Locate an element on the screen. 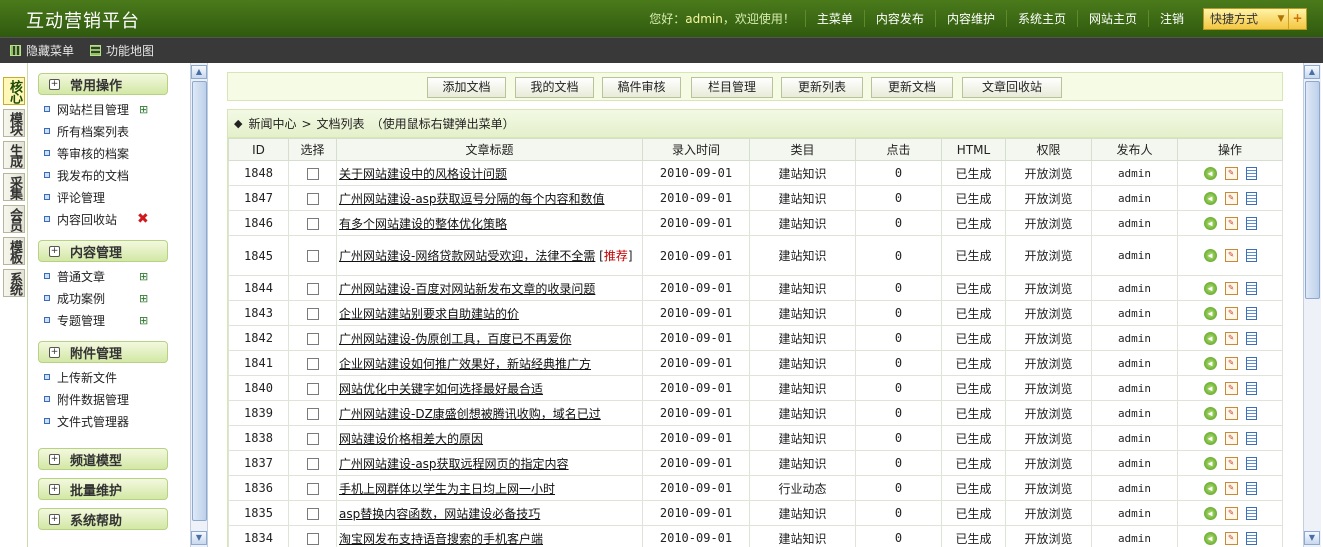  sidebar-item-file-manager: 文件式管理器 is located at coordinates (117, 421).